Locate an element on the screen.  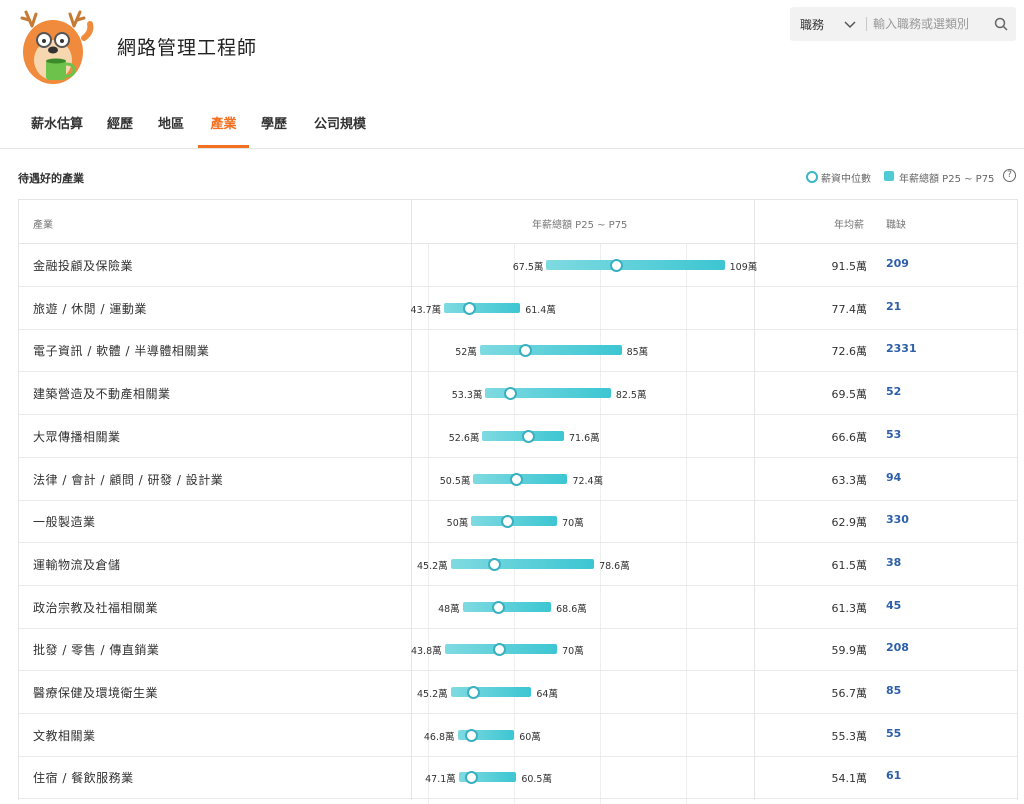
industry-name: 醫療保健及環境衛生業 is located at coordinates (96, 693).